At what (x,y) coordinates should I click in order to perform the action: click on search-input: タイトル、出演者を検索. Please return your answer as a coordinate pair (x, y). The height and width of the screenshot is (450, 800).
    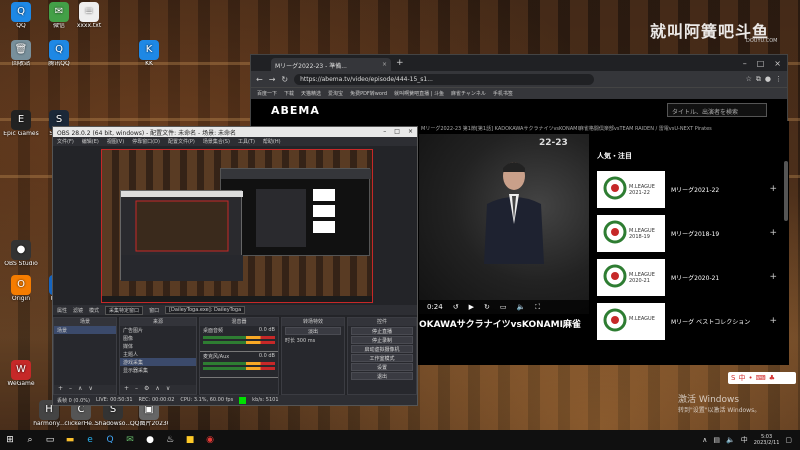
    Looking at the image, I should click on (717, 110).